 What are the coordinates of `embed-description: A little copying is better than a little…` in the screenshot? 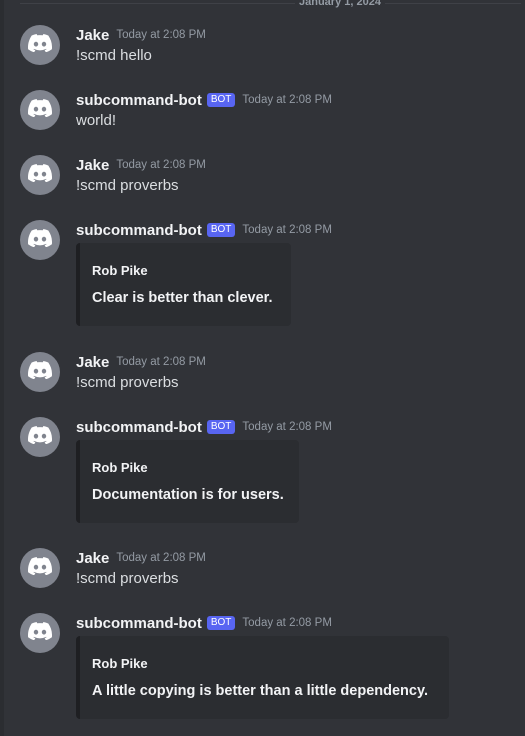 It's located at (260, 691).